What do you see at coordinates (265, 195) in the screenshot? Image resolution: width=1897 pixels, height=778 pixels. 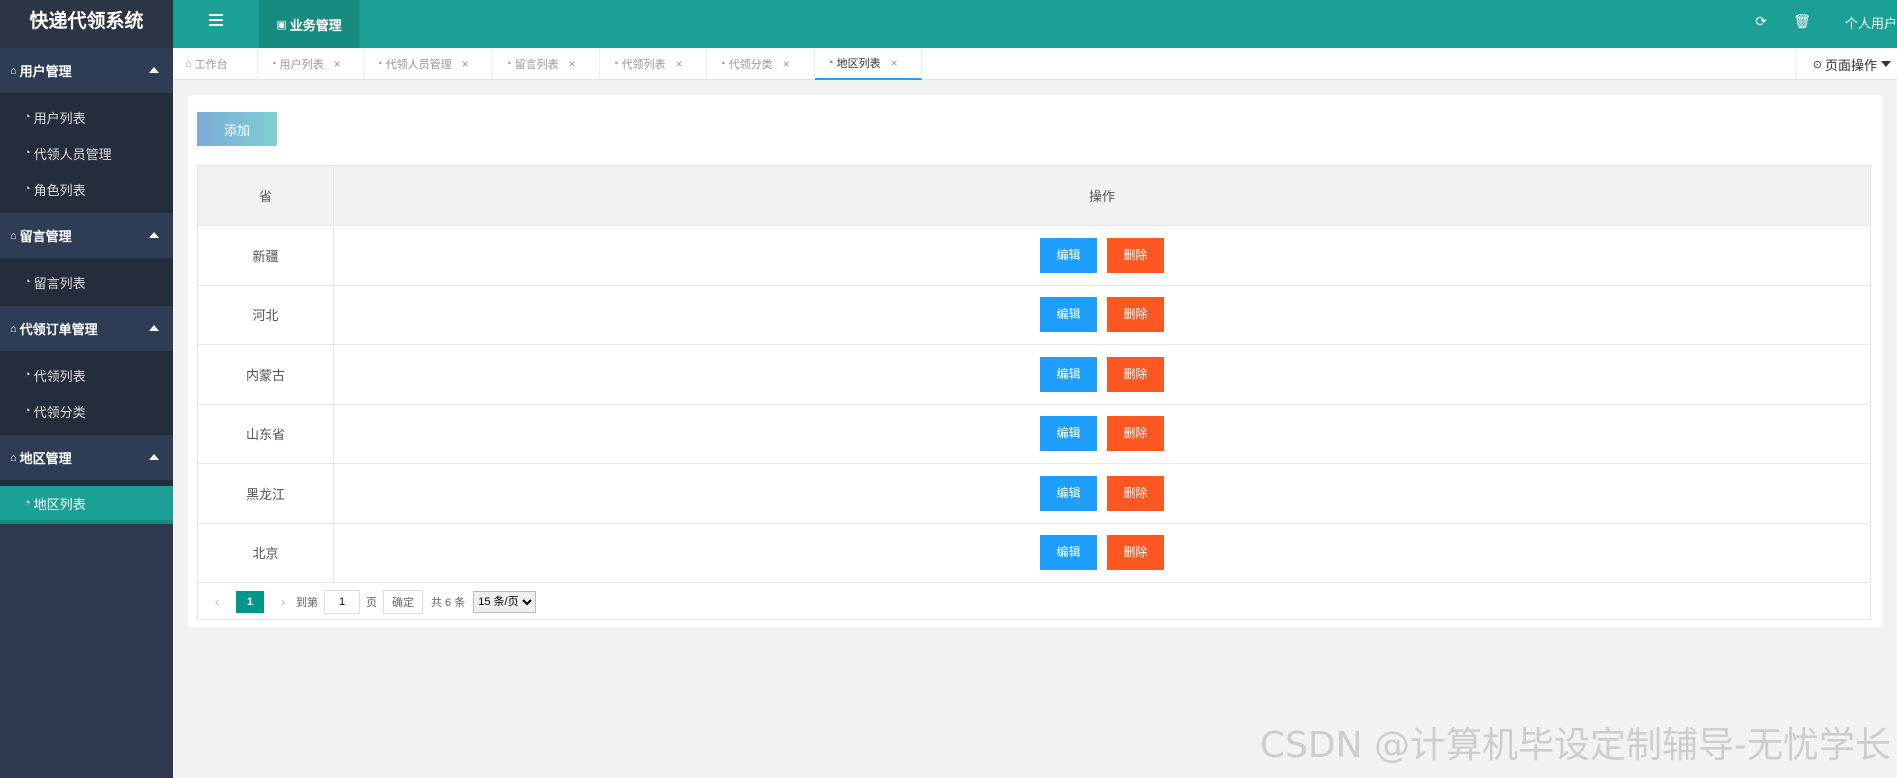 I see `column-header-province: 省` at bounding box center [265, 195].